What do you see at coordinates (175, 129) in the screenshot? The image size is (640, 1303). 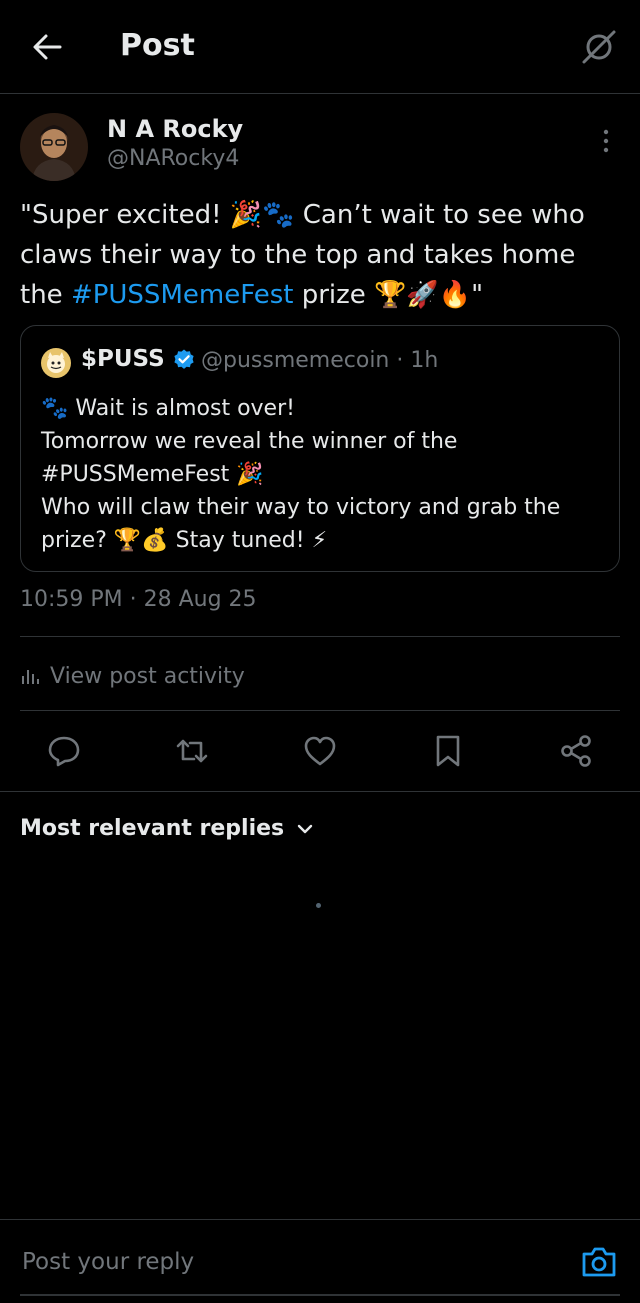 I see `author-name: N A Rocky` at bounding box center [175, 129].